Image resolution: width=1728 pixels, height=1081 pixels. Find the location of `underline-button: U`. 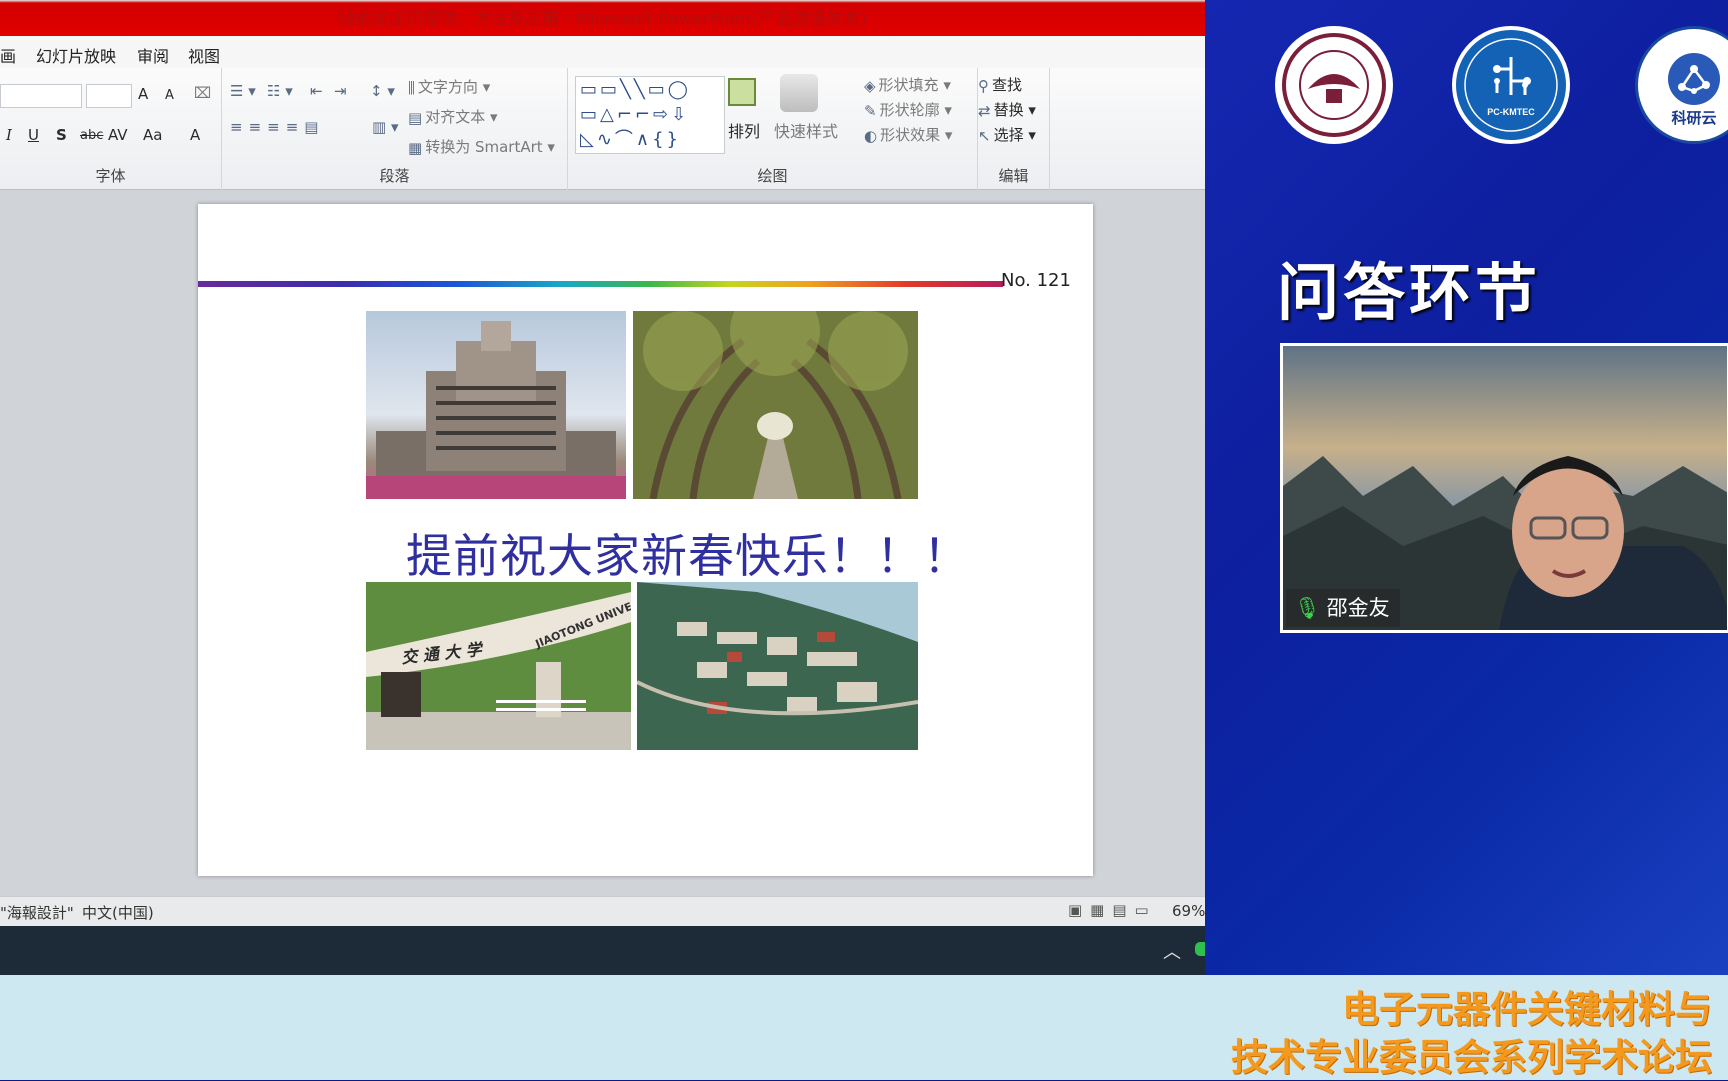

underline-button: U is located at coordinates (33, 135).